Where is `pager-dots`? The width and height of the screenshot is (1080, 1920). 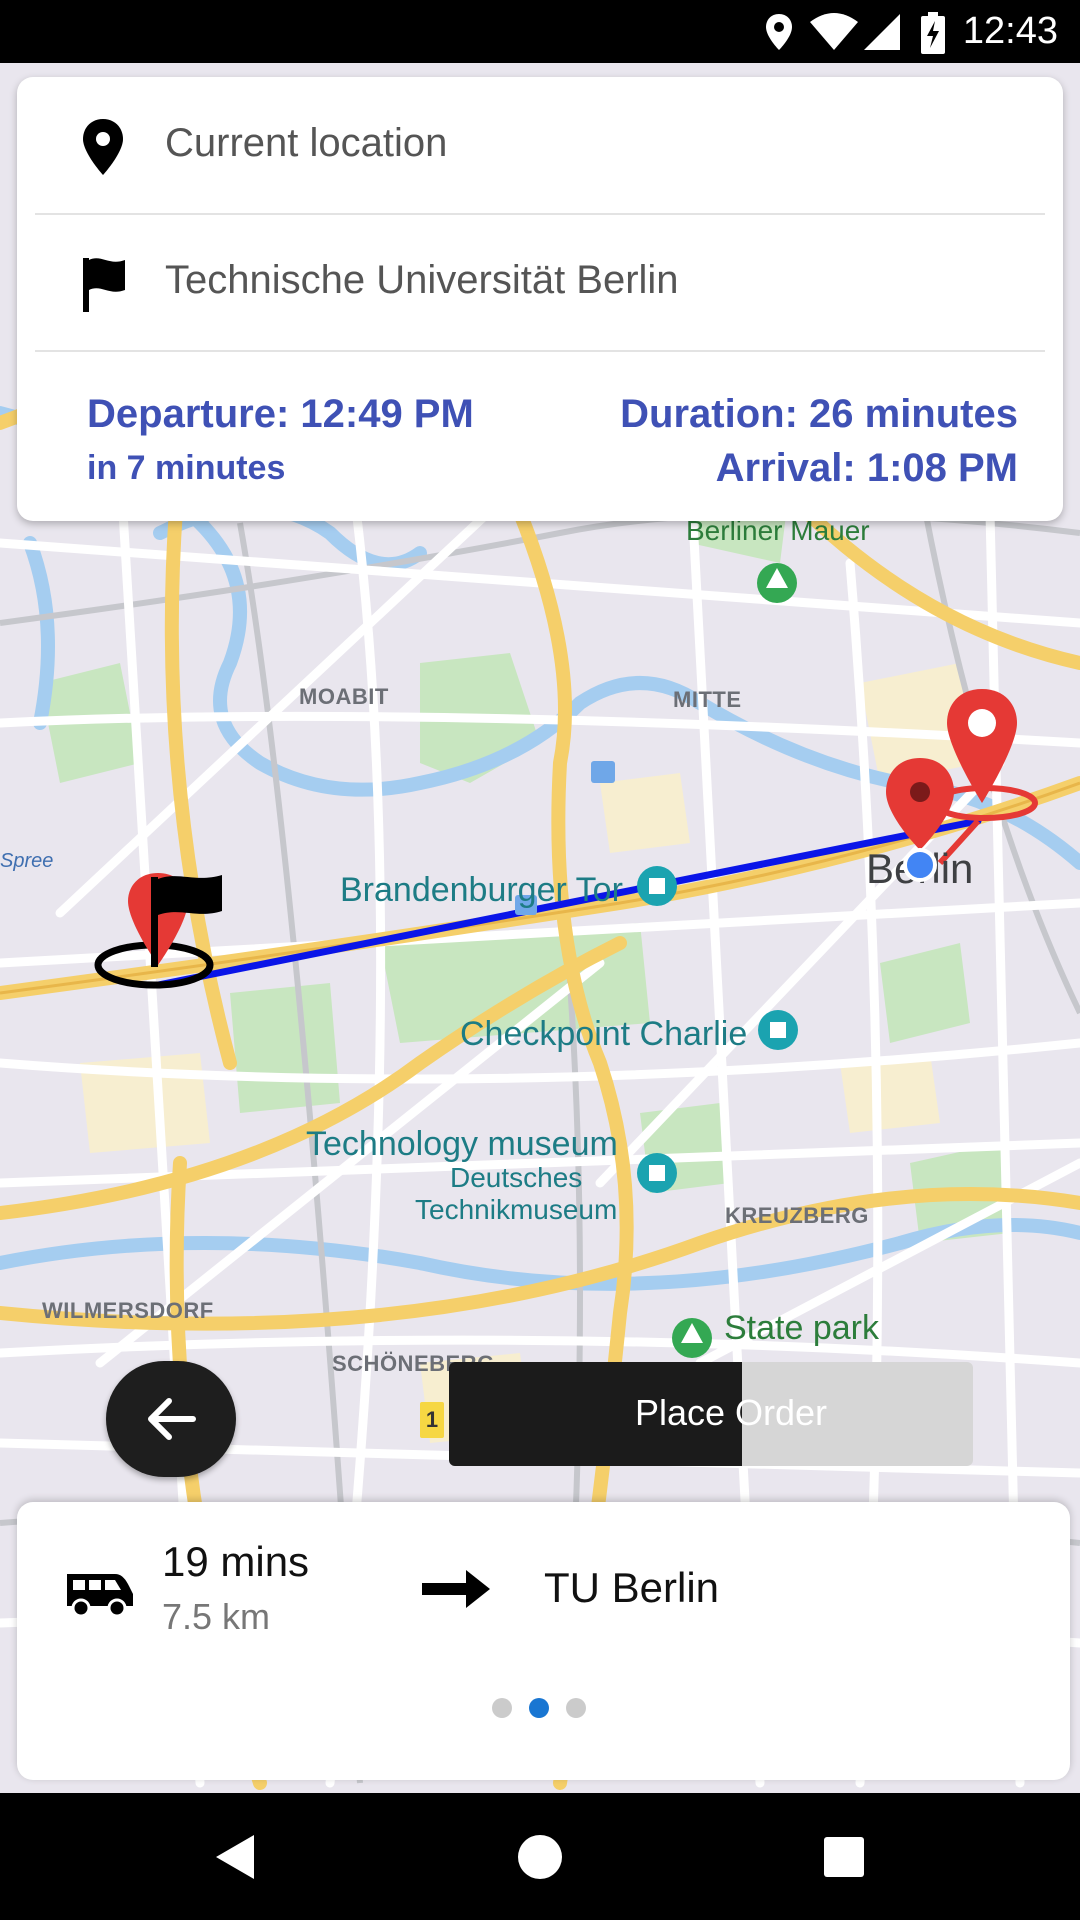
pager-dots is located at coordinates (547, 1710).